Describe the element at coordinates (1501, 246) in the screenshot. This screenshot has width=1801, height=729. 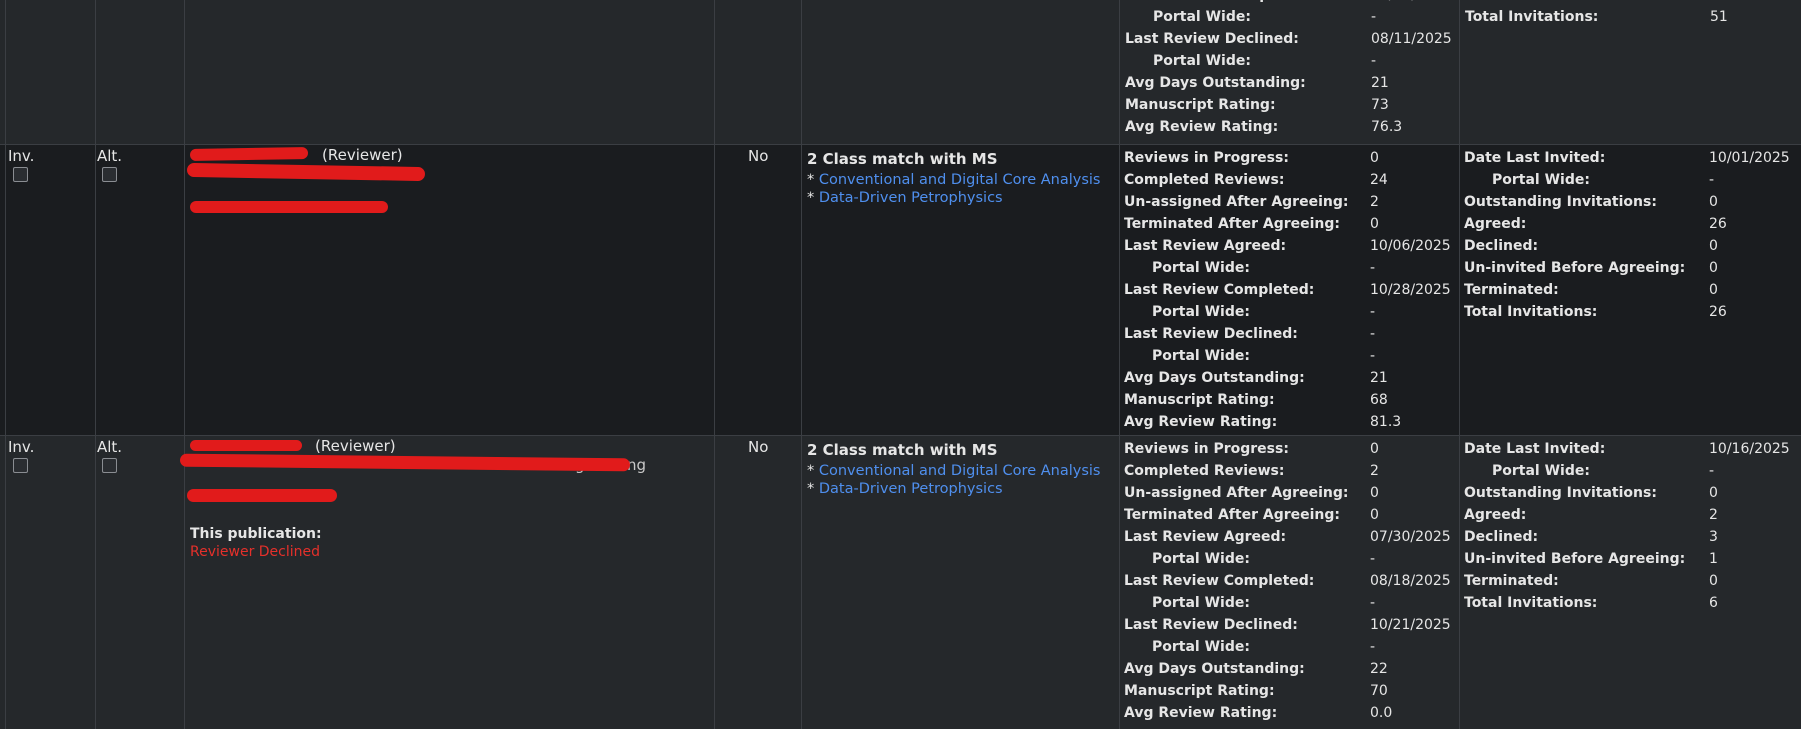
I see `stat-label: Declined:` at that location.